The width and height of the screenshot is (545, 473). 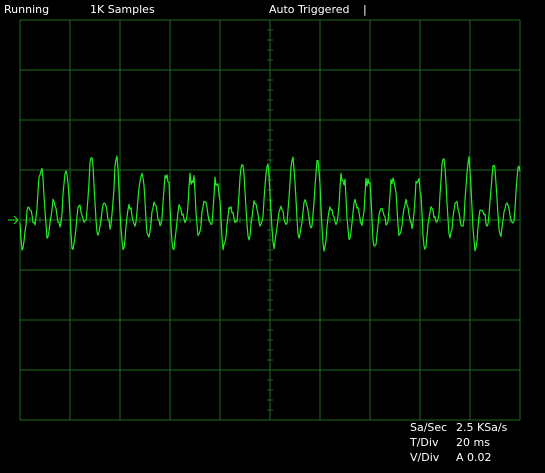 What do you see at coordinates (122, 9) in the screenshot?
I see `sample-count: 1K Samples` at bounding box center [122, 9].